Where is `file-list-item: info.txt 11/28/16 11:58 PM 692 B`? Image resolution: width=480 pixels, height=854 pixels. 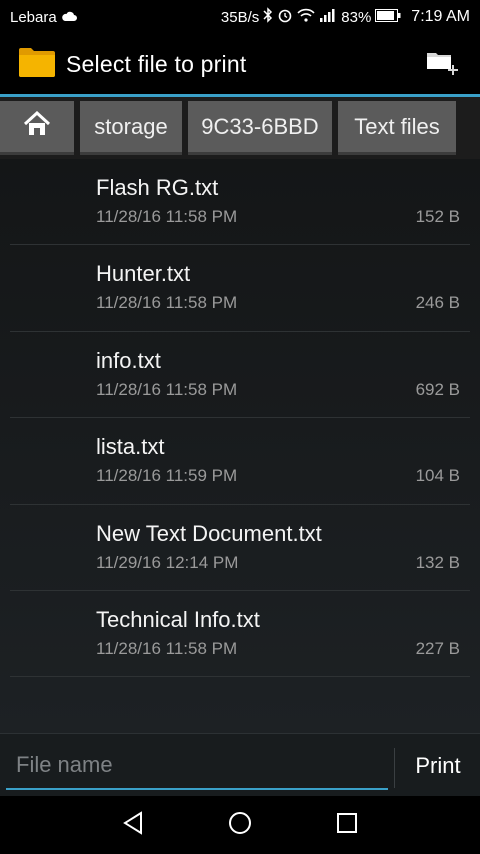
file-list-item: info.txt 11/28/16 11:58 PM 692 B is located at coordinates (240, 375).